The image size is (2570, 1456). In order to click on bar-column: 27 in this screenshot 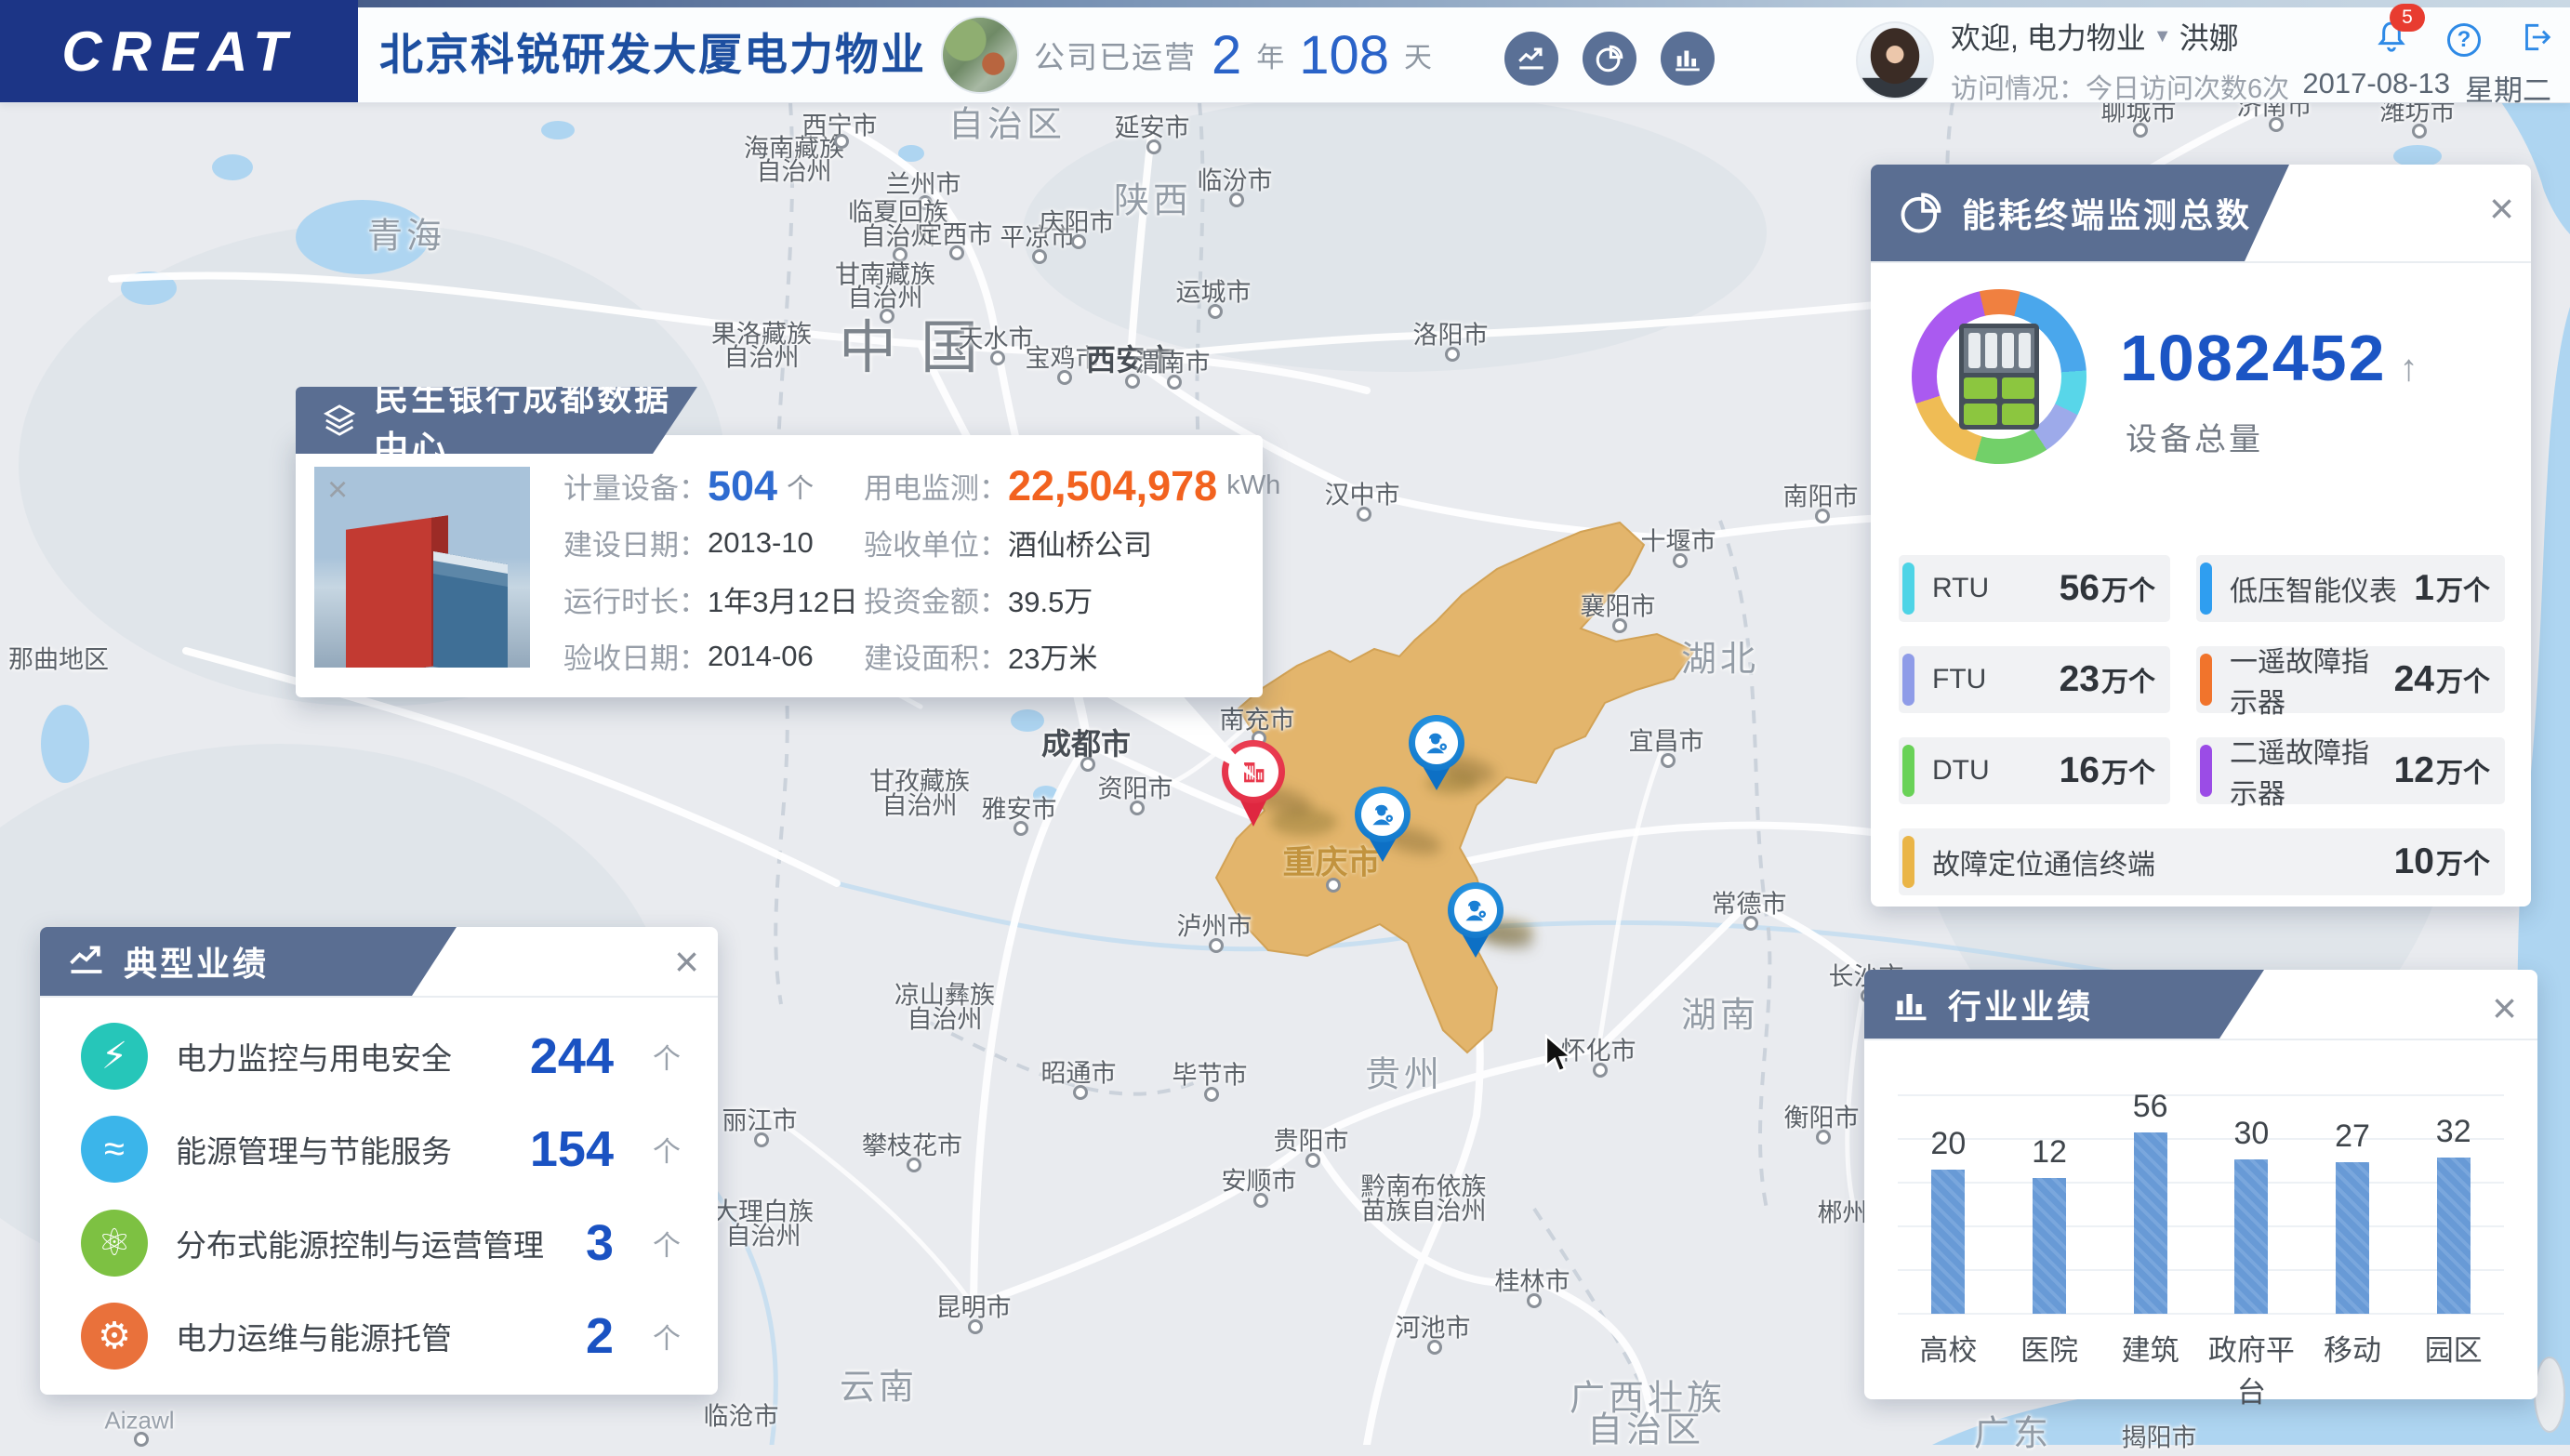, I will do `click(2353, 1216)`.